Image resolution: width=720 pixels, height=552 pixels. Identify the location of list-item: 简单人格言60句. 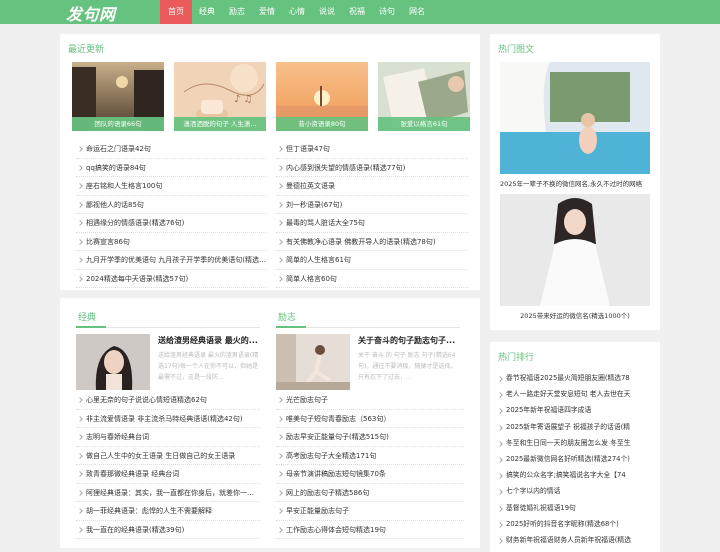
(372, 279).